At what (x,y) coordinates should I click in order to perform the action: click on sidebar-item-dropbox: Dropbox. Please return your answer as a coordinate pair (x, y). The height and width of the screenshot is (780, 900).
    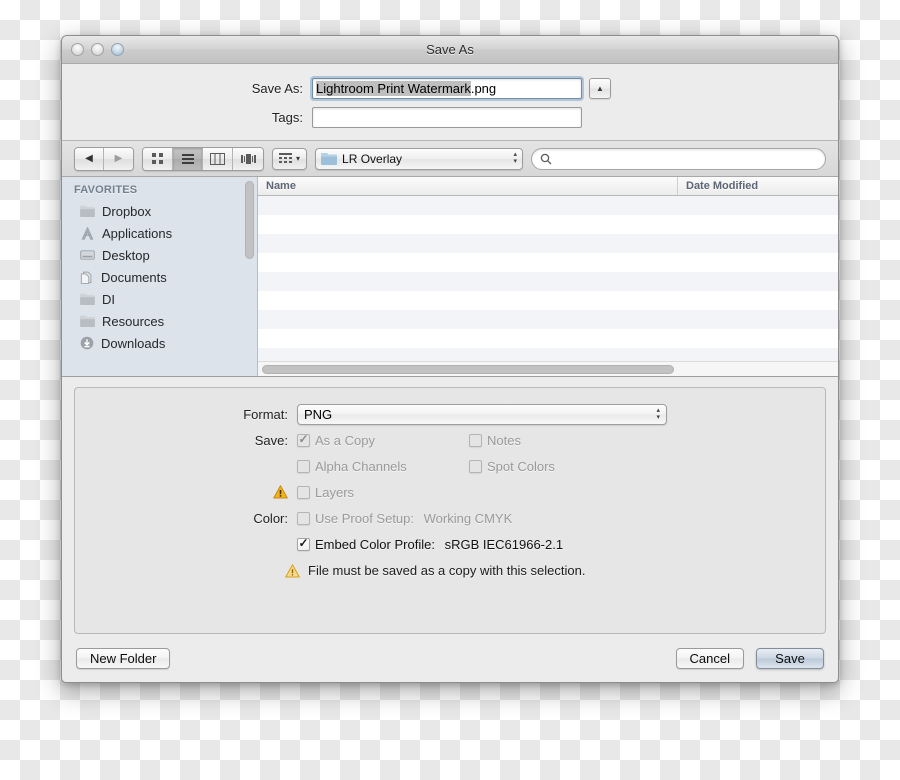
    Looking at the image, I should click on (159, 211).